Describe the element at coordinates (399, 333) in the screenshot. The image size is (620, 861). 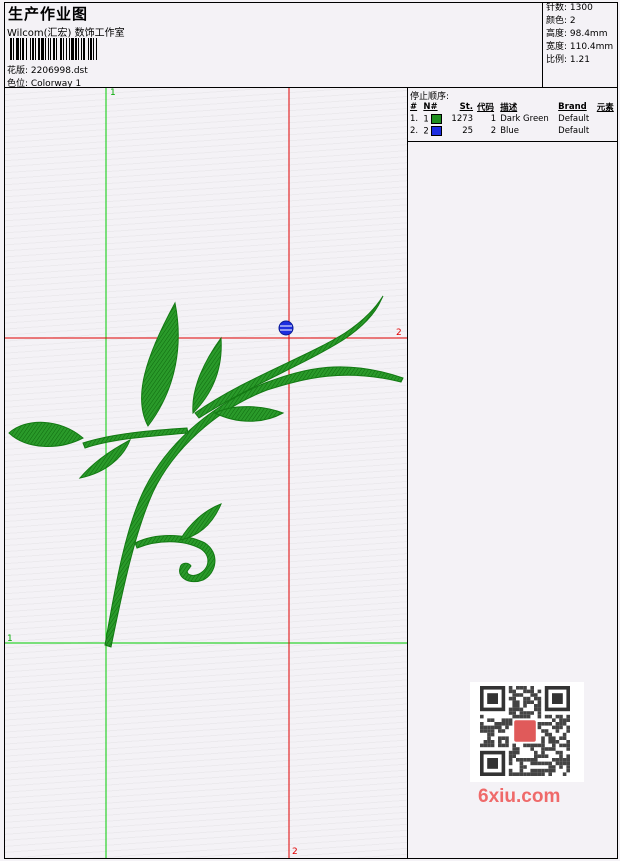
I see `red-horizontal-label: 2` at that location.